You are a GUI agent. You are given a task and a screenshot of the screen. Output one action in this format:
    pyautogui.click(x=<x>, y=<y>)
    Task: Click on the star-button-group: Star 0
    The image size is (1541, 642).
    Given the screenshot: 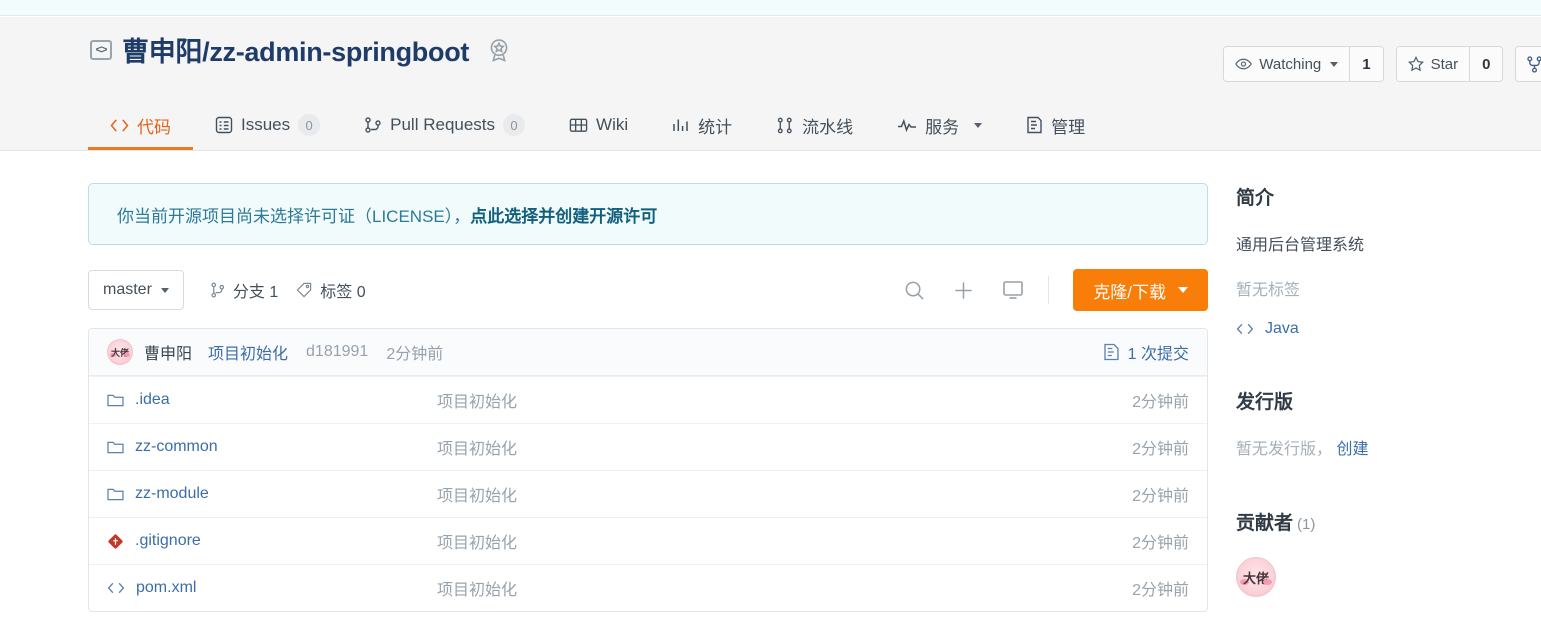 What is the action you would take?
    pyautogui.click(x=1449, y=64)
    